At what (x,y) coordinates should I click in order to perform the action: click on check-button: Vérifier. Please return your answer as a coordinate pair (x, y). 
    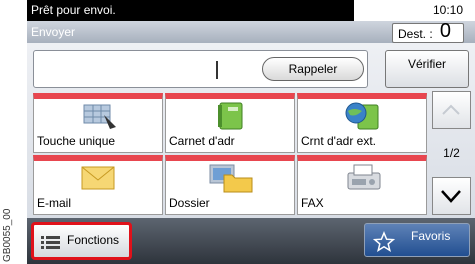
    Looking at the image, I should click on (427, 69).